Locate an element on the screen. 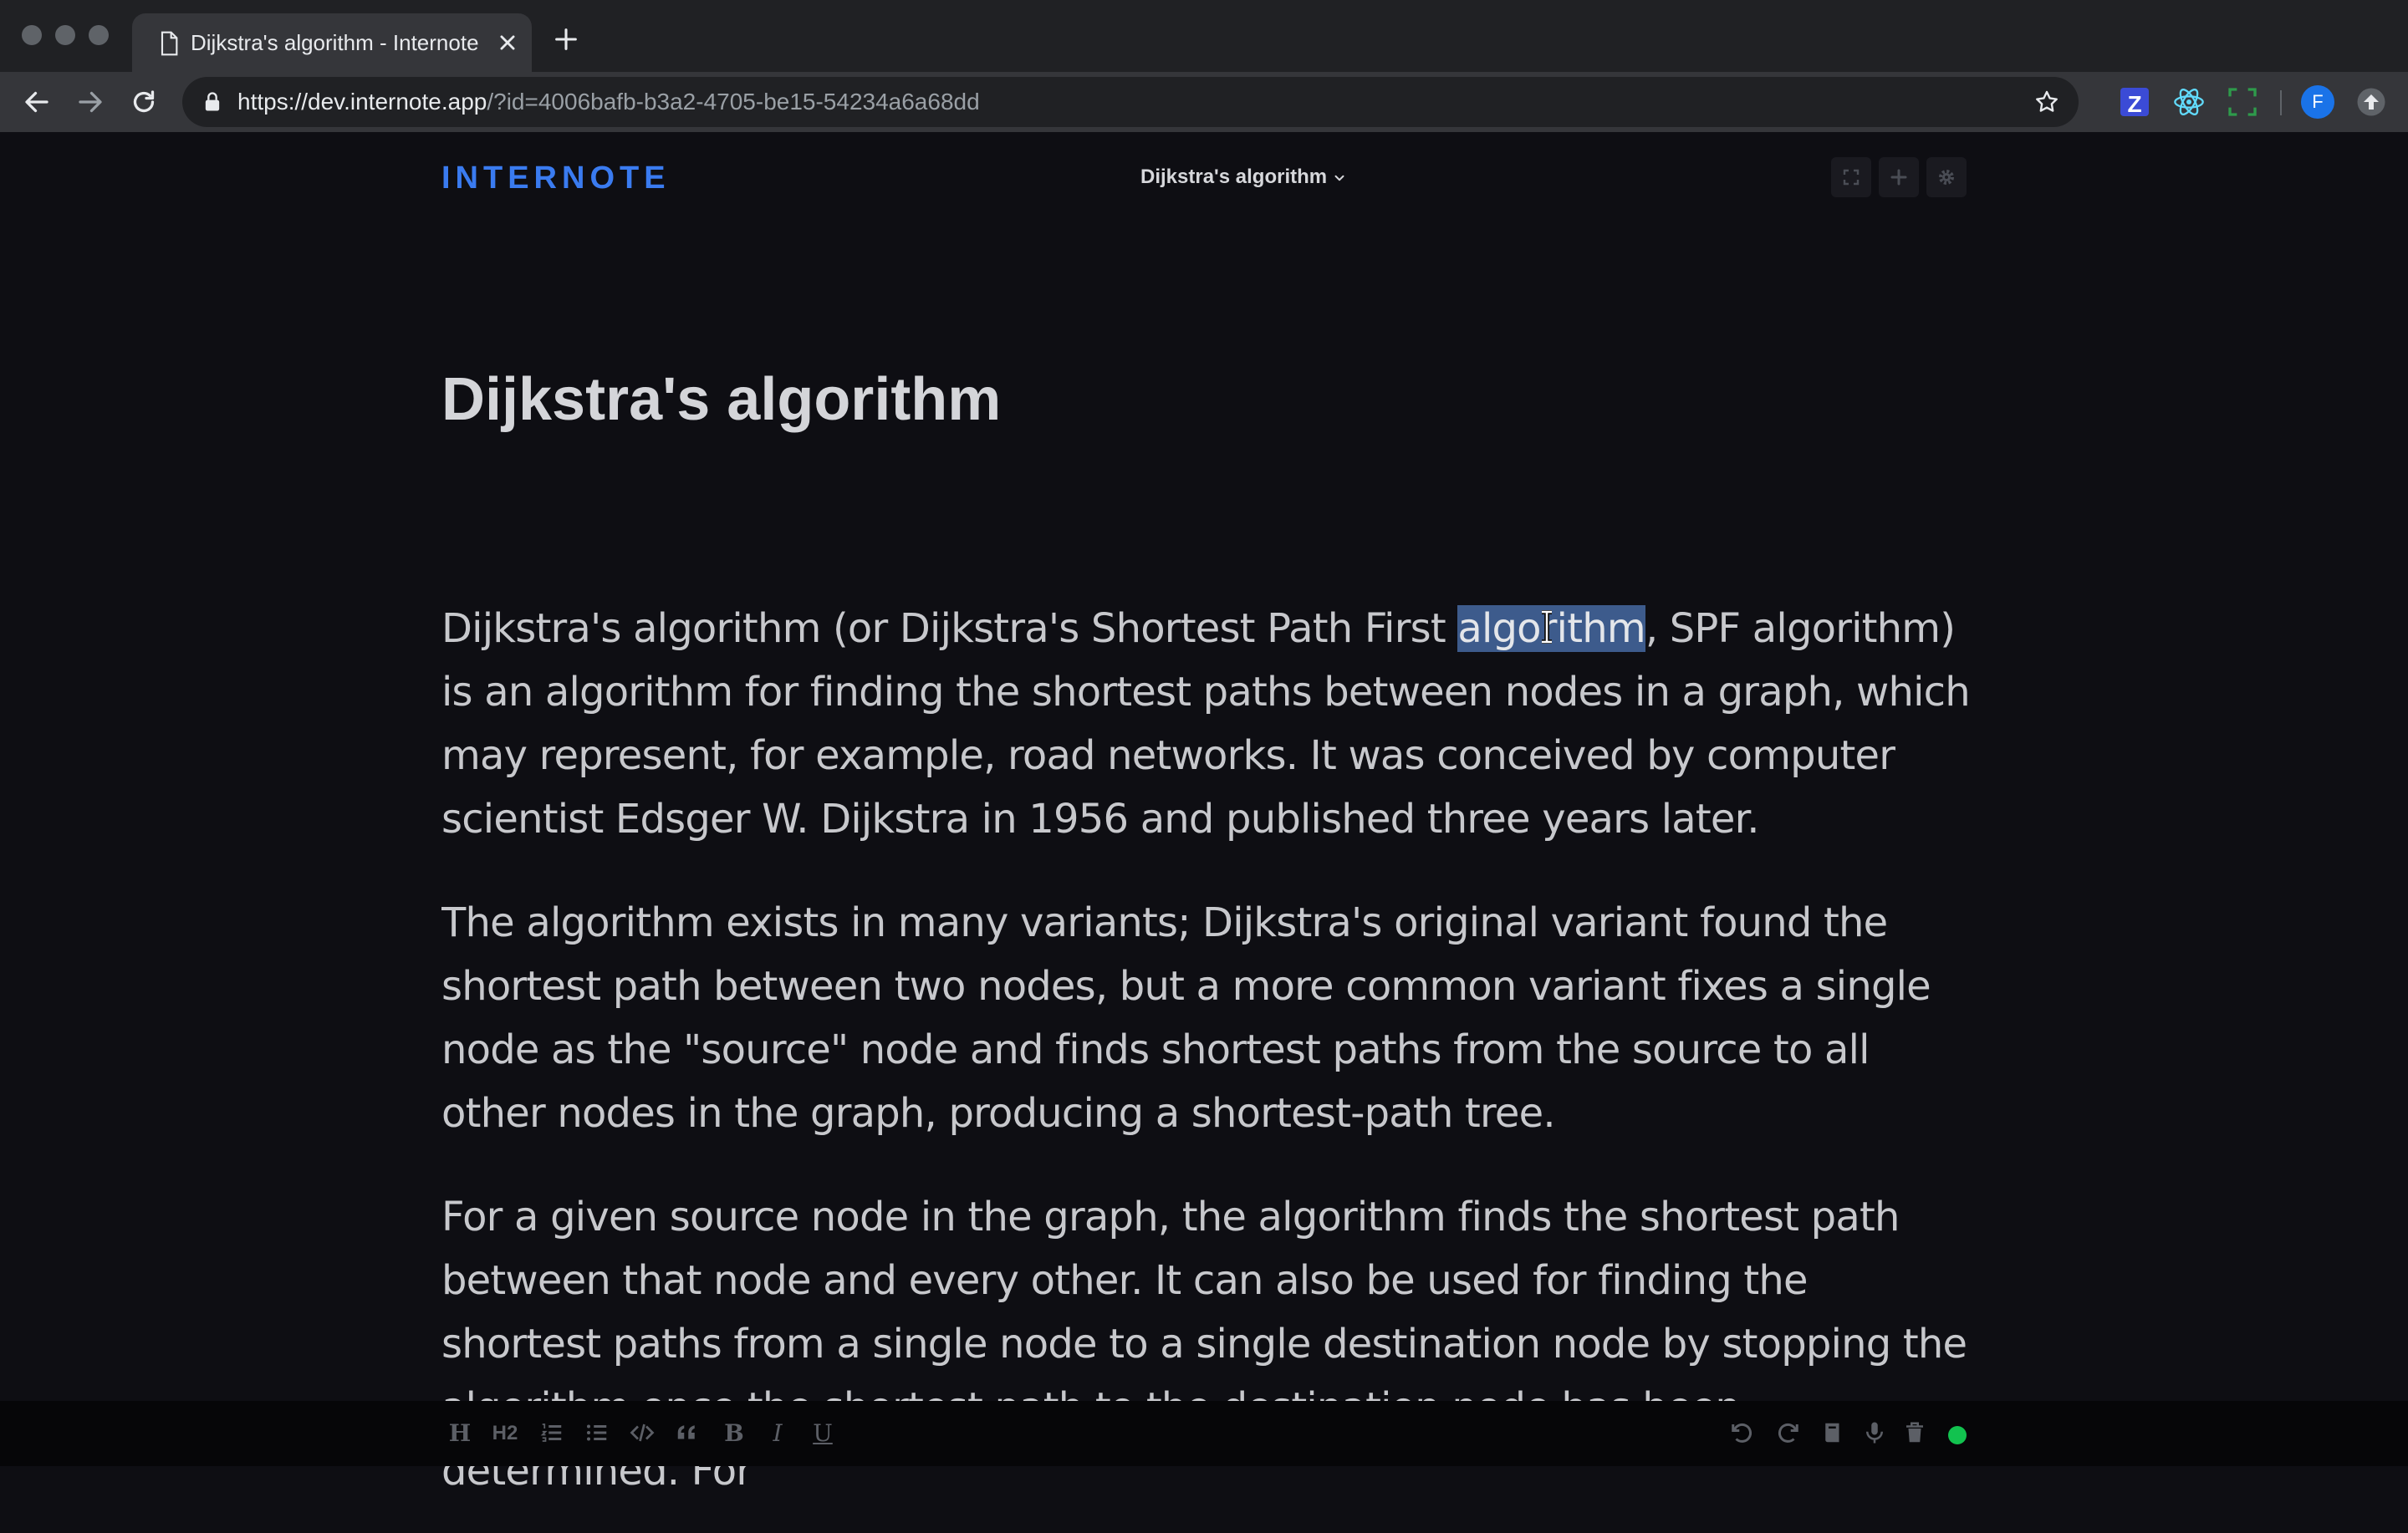  dictation-button is located at coordinates (1875, 1433).